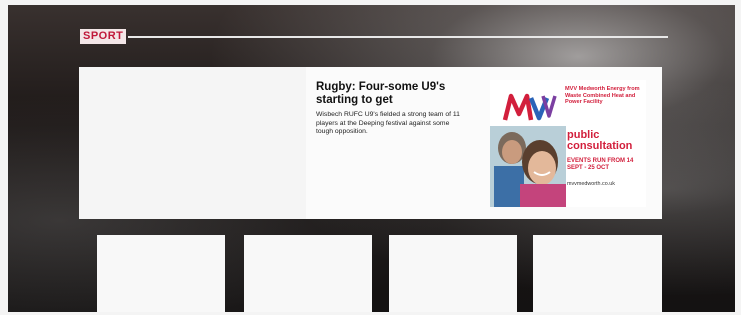 This screenshot has width=741, height=315. Describe the element at coordinates (103, 36) in the screenshot. I see `section-label-sport: SPORT` at that location.